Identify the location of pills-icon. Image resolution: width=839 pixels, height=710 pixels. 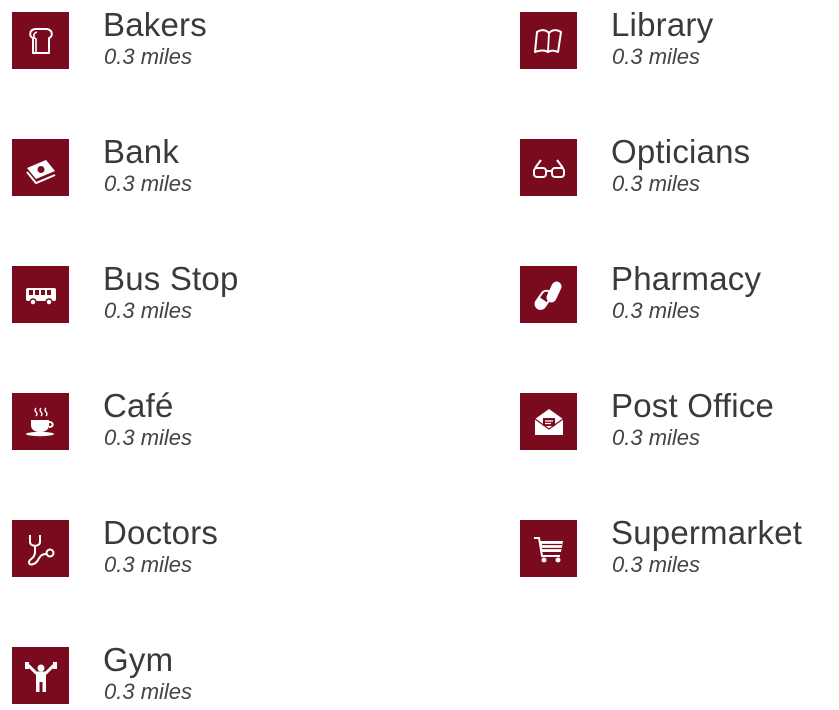
(548, 294).